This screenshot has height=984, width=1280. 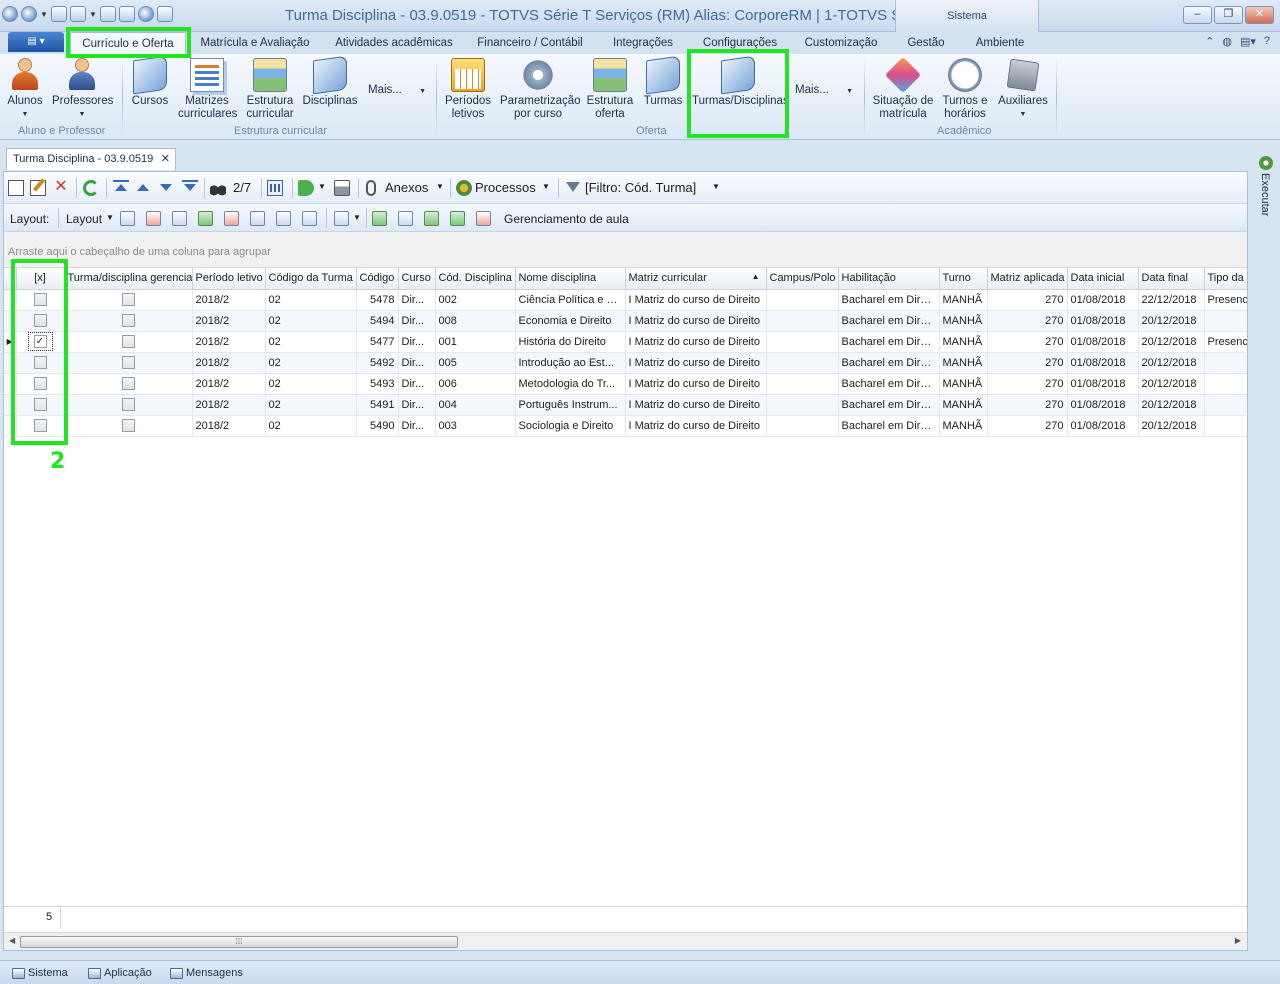 What do you see at coordinates (570, 426) in the screenshot?
I see `cell-nome: Sociologia e Direito` at bounding box center [570, 426].